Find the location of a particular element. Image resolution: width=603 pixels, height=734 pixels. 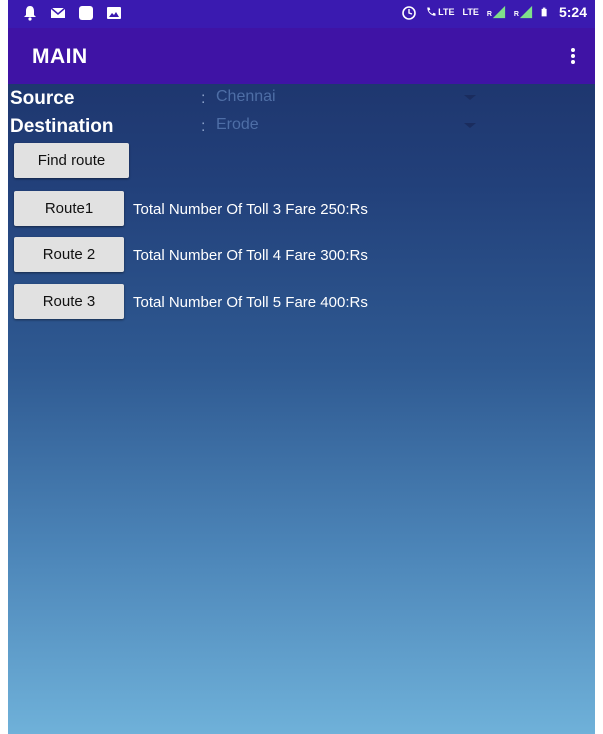

volte-indicator: LTE is located at coordinates (440, 12).